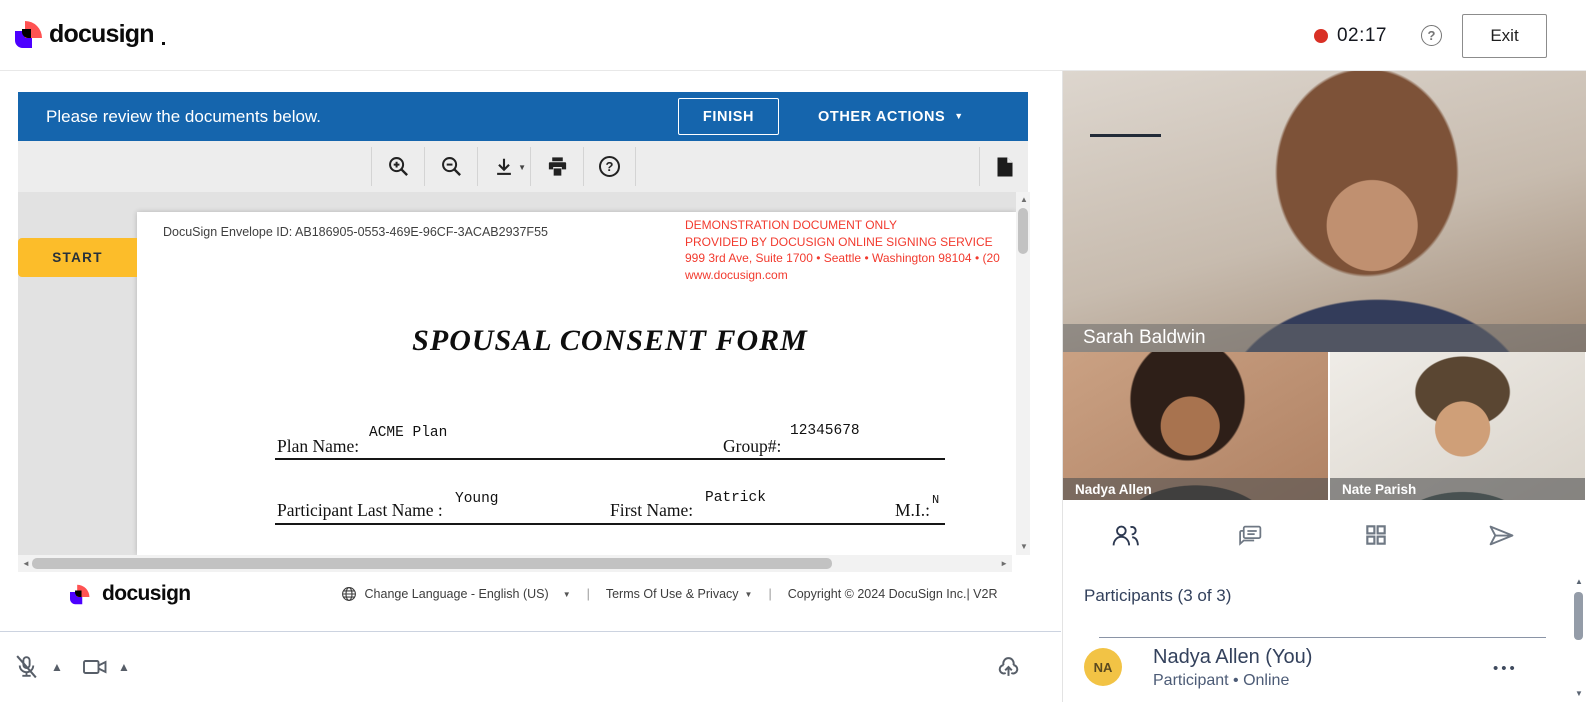  I want to click on cloud-upload-icon, so click(1008, 667).